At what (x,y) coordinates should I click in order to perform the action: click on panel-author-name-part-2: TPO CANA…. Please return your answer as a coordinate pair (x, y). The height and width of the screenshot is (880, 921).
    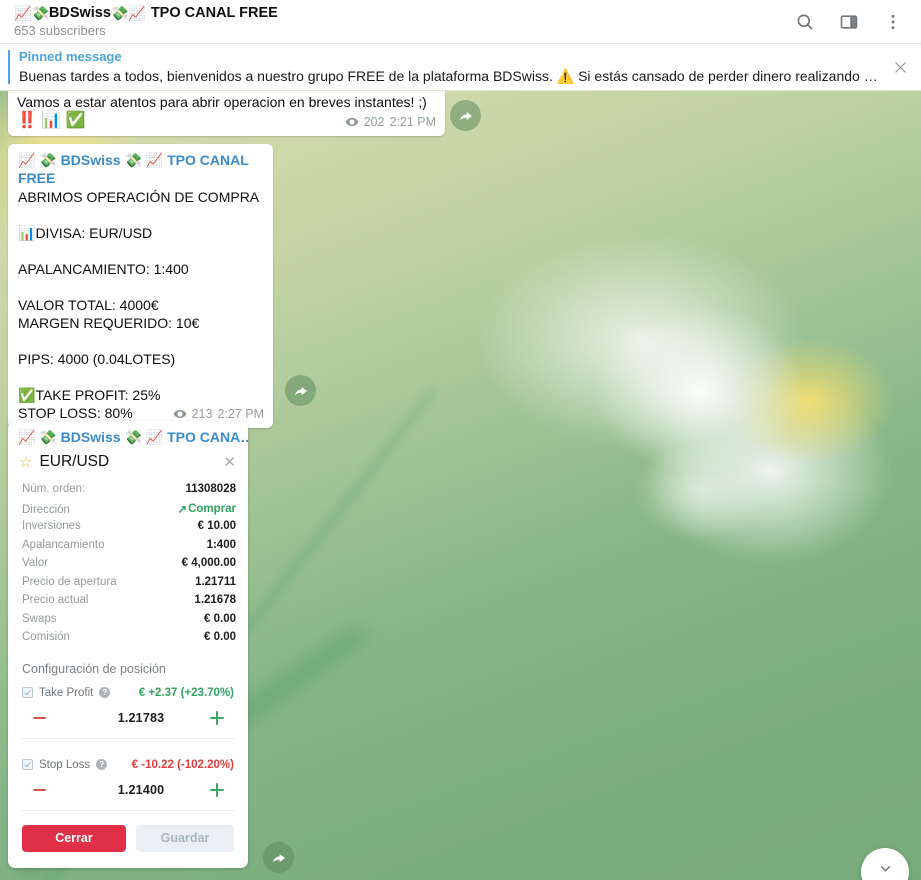
    Looking at the image, I should click on (207, 437).